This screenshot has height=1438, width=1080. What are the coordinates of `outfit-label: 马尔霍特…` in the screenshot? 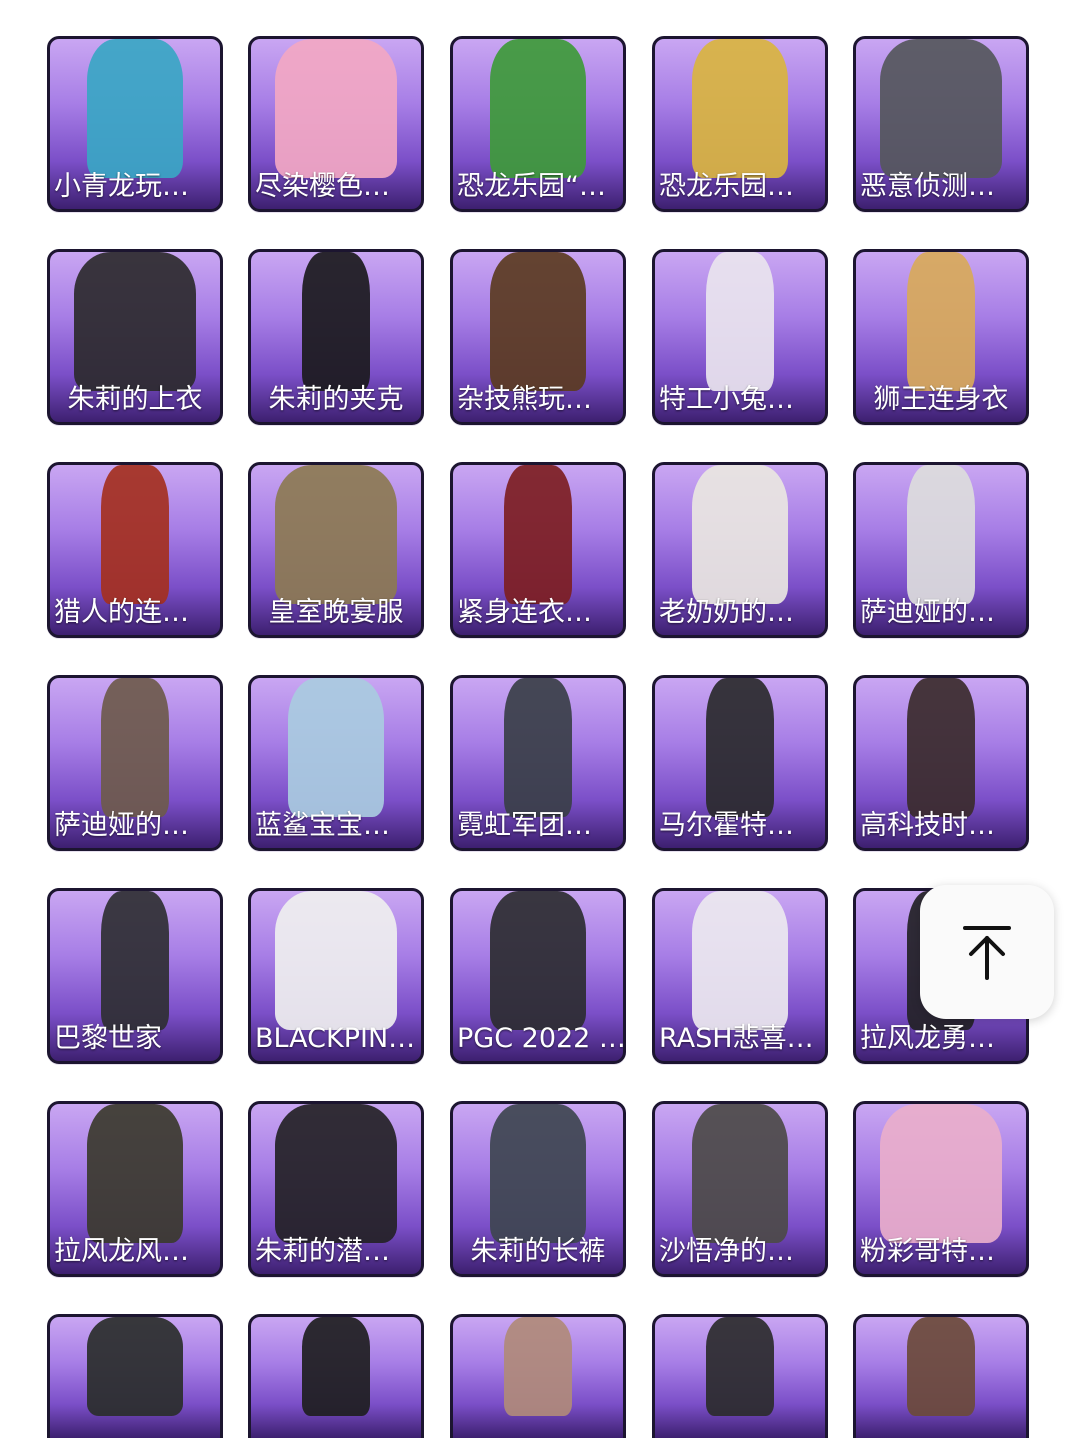 It's located at (726, 825).